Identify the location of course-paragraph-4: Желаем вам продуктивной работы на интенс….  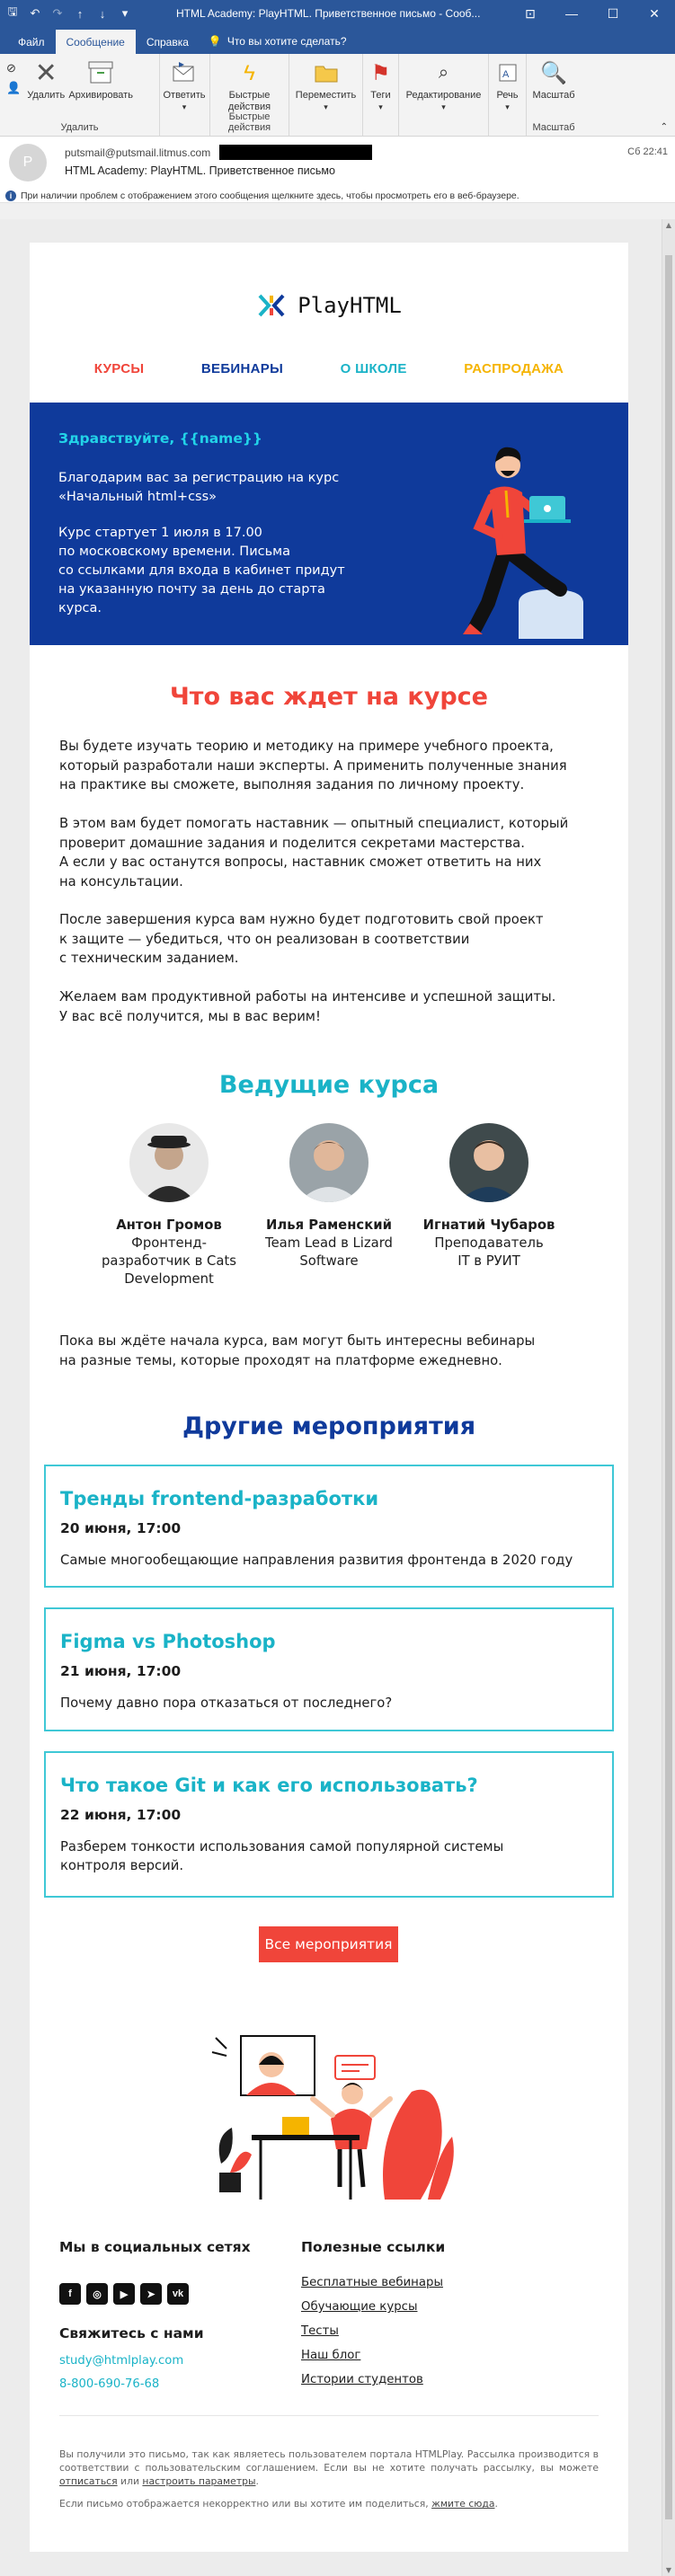
(307, 1007).